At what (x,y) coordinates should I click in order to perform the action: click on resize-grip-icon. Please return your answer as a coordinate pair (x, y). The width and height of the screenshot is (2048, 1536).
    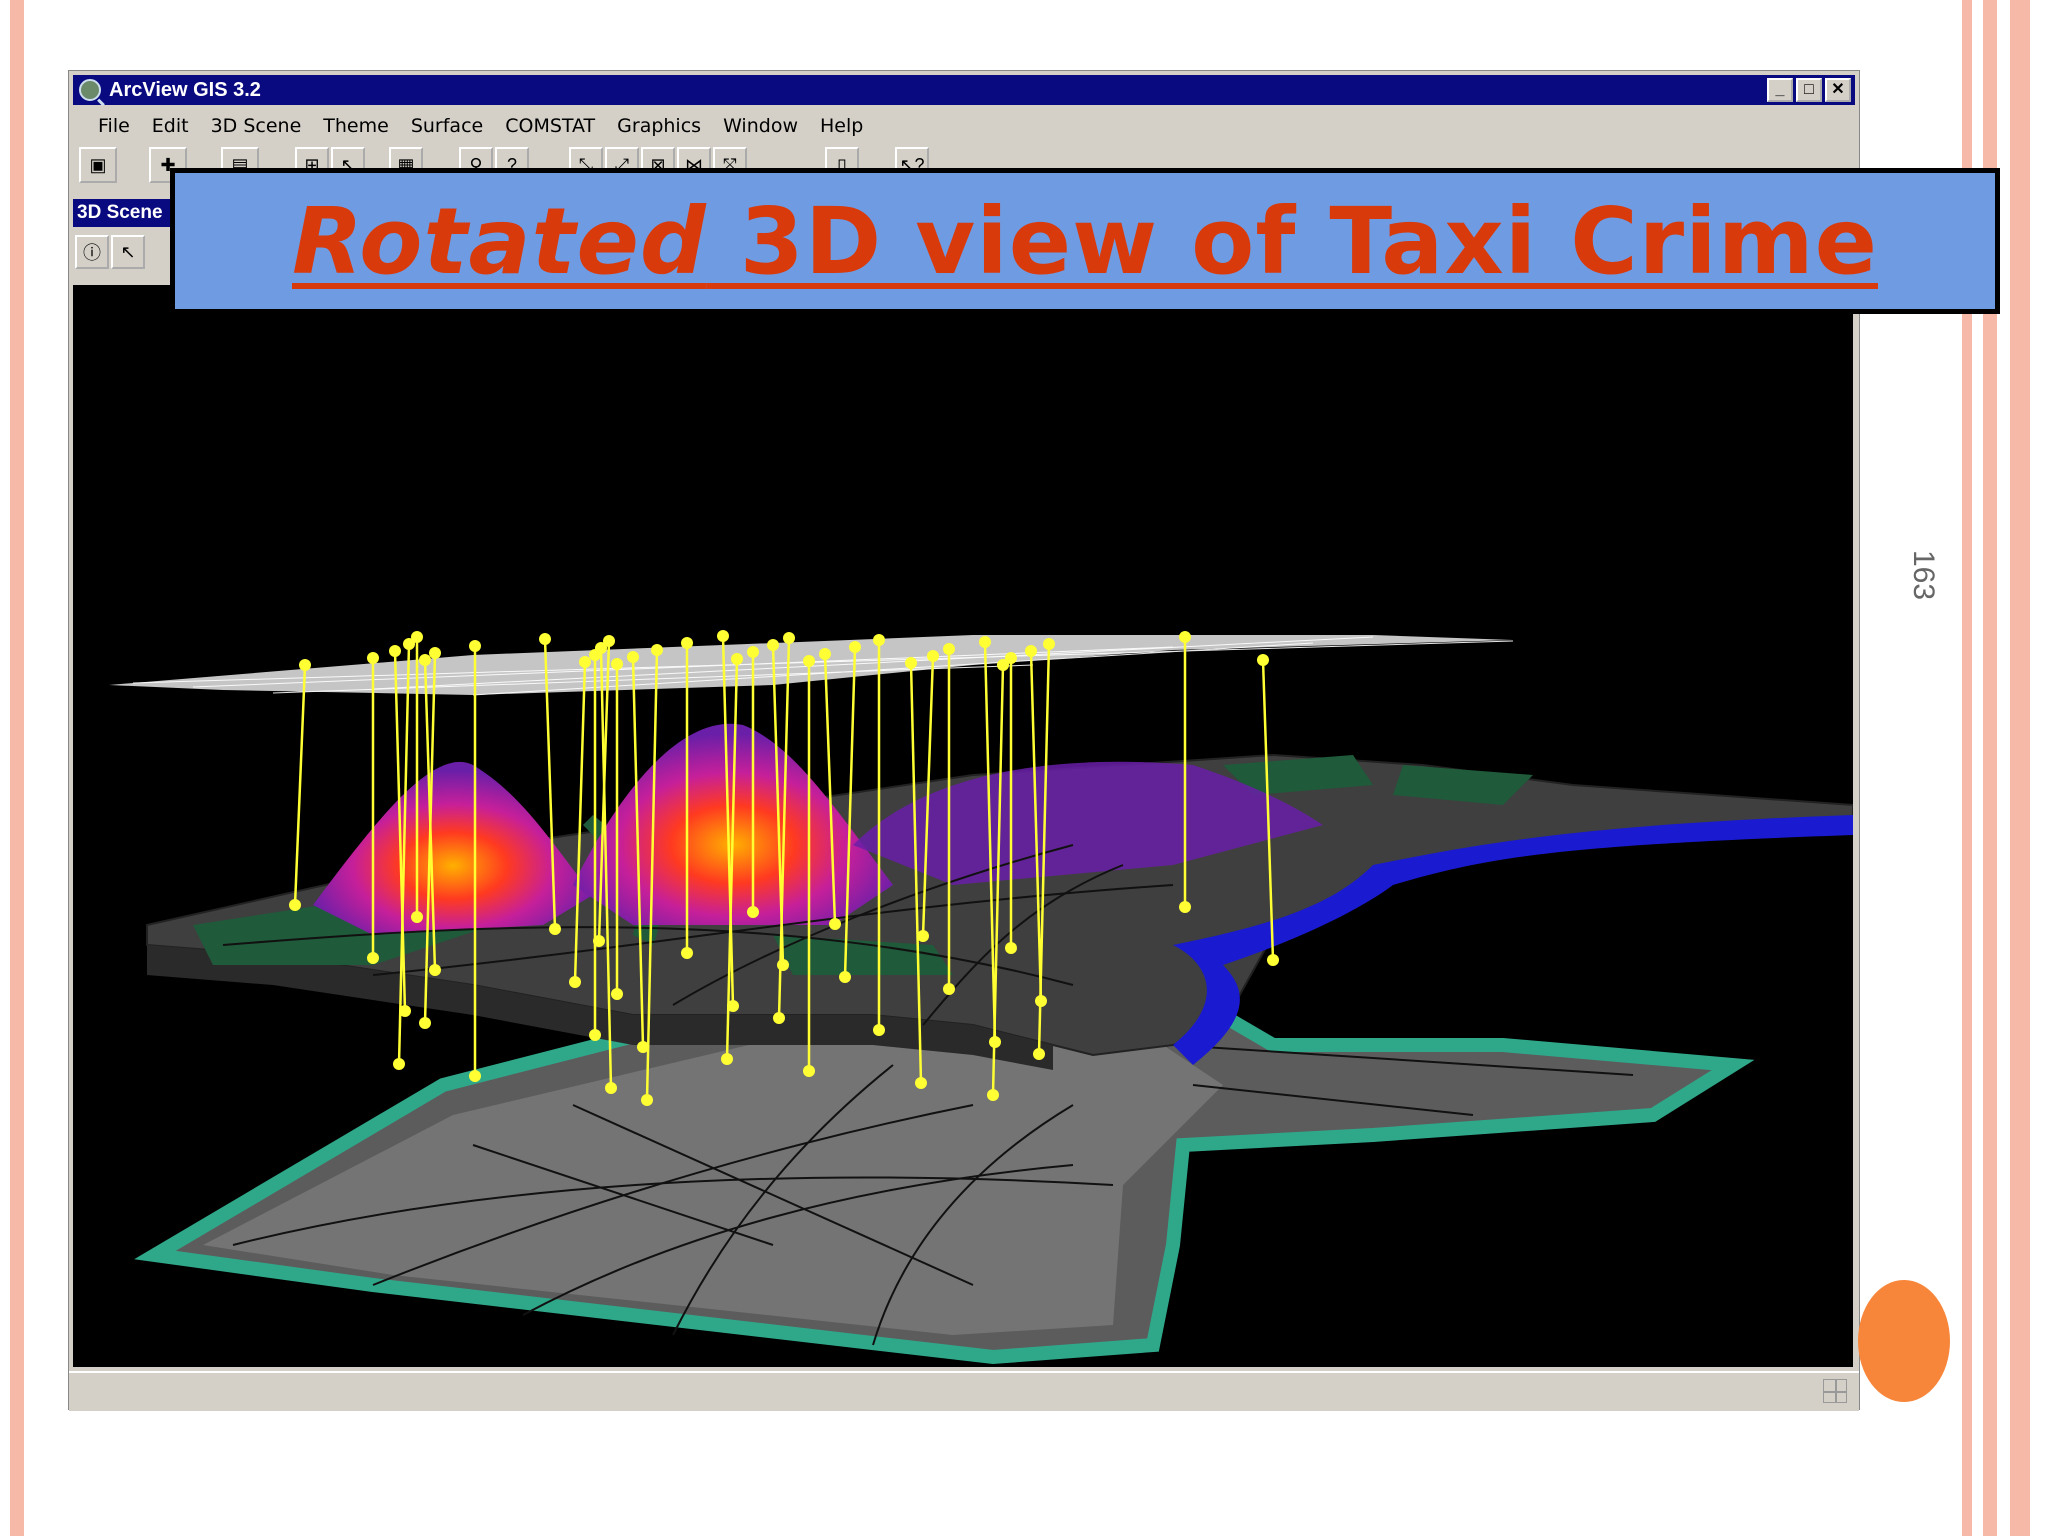
    Looking at the image, I should click on (1835, 1391).